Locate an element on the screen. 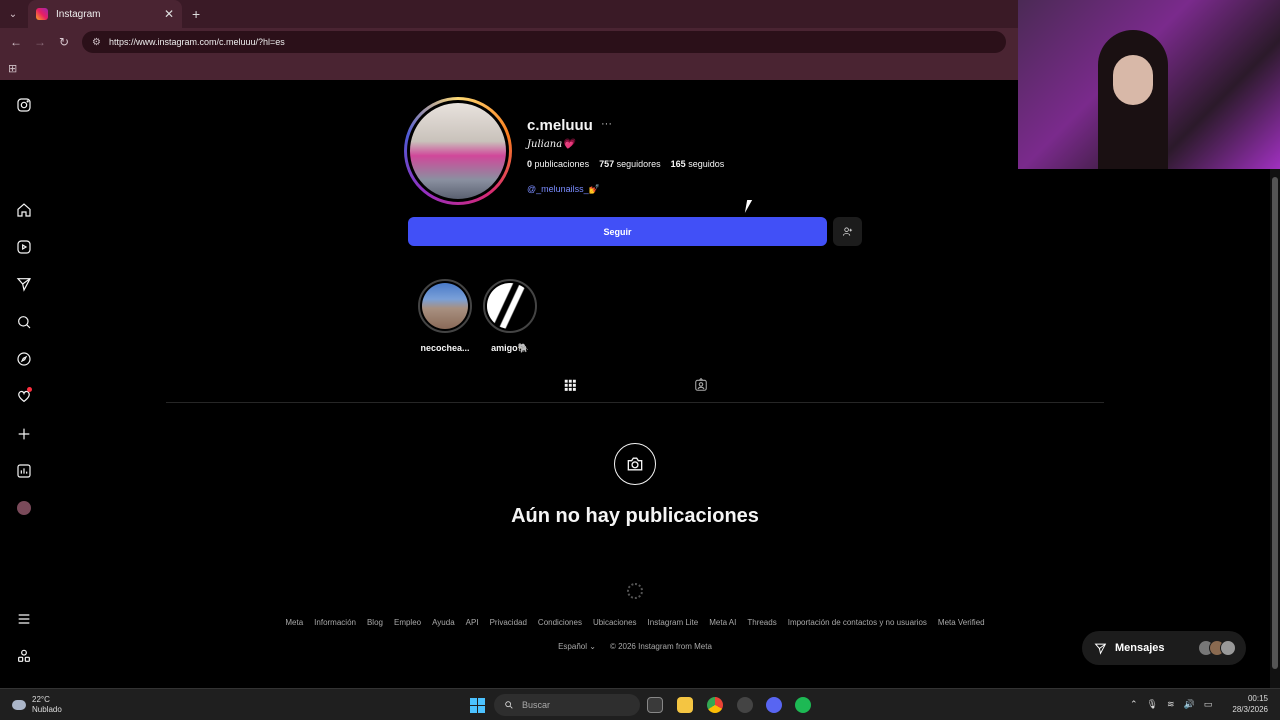 This screenshot has width=1280, height=720. threads-handle-link: @_melunailss_💅 is located at coordinates (563, 189).